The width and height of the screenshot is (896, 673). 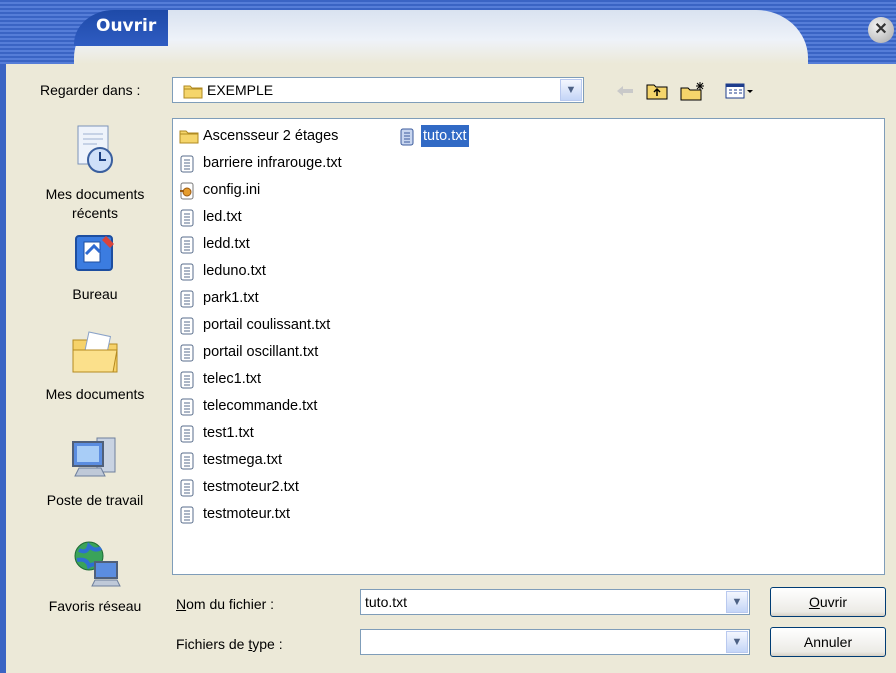 I want to click on title-tab, so click(x=441, y=37).